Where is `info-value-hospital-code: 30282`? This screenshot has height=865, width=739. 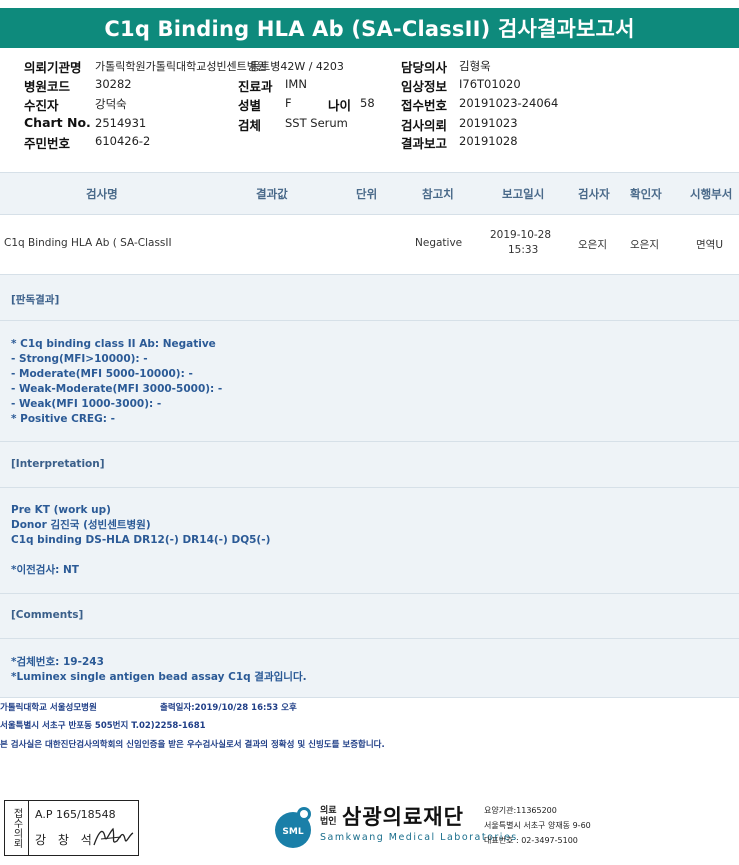 info-value-hospital-code: 30282 is located at coordinates (113, 84).